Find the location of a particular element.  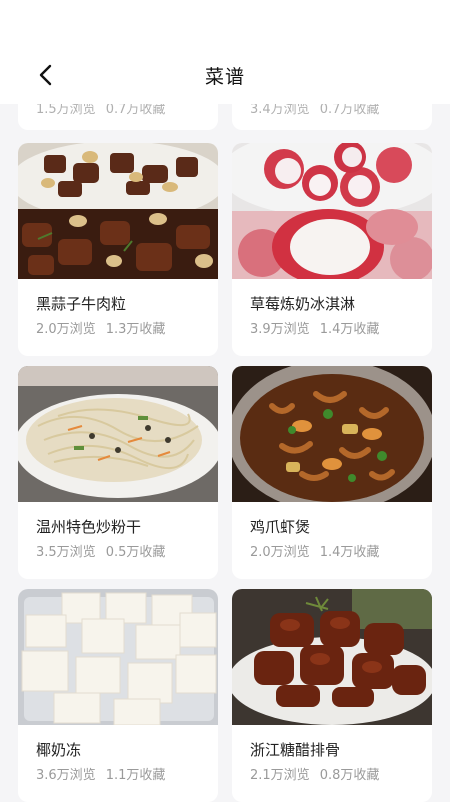

recipe-card: 椰奶冻 3.6万浏览 1.1万收藏 is located at coordinates (118, 695).